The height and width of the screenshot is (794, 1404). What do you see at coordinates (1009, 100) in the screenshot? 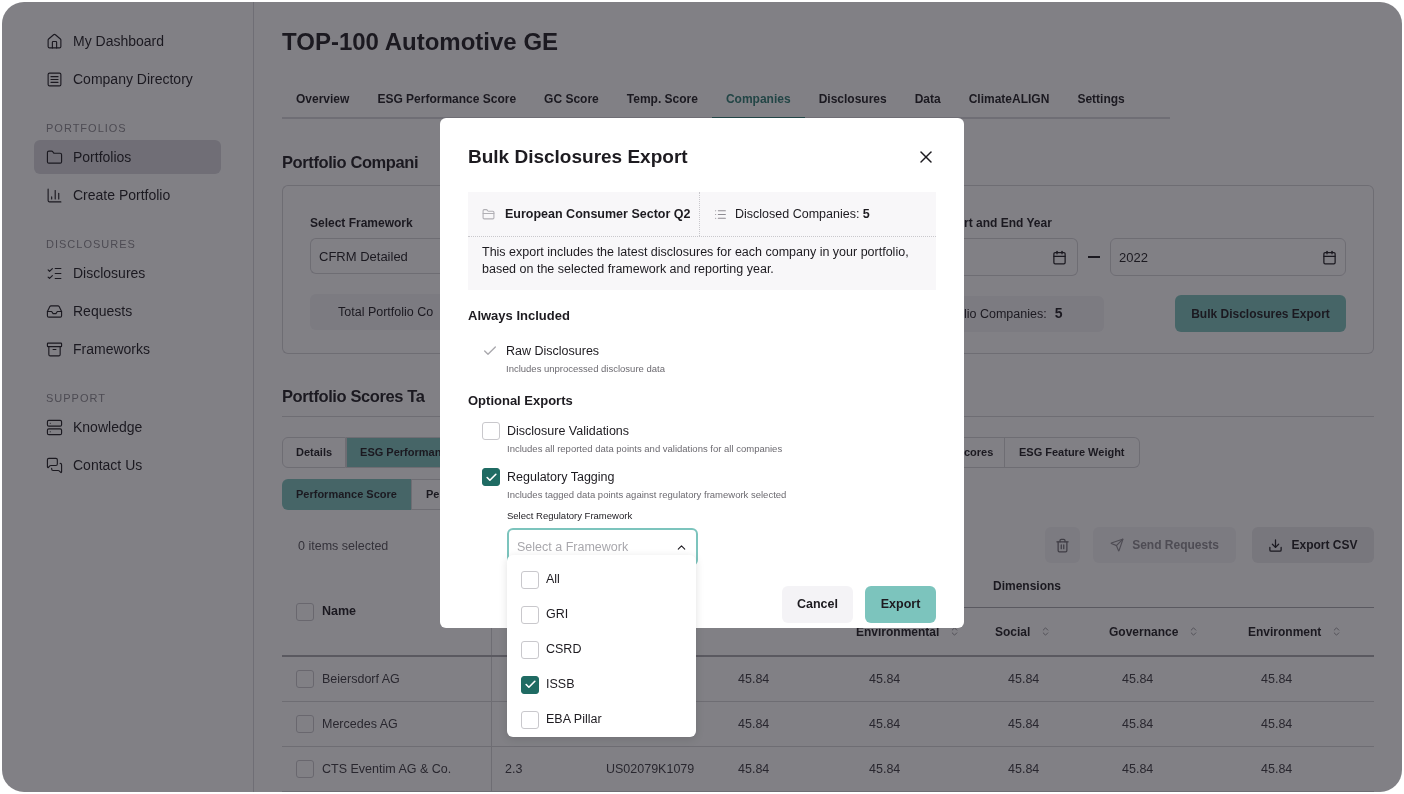
I see `tab: ClimateALIGN` at bounding box center [1009, 100].